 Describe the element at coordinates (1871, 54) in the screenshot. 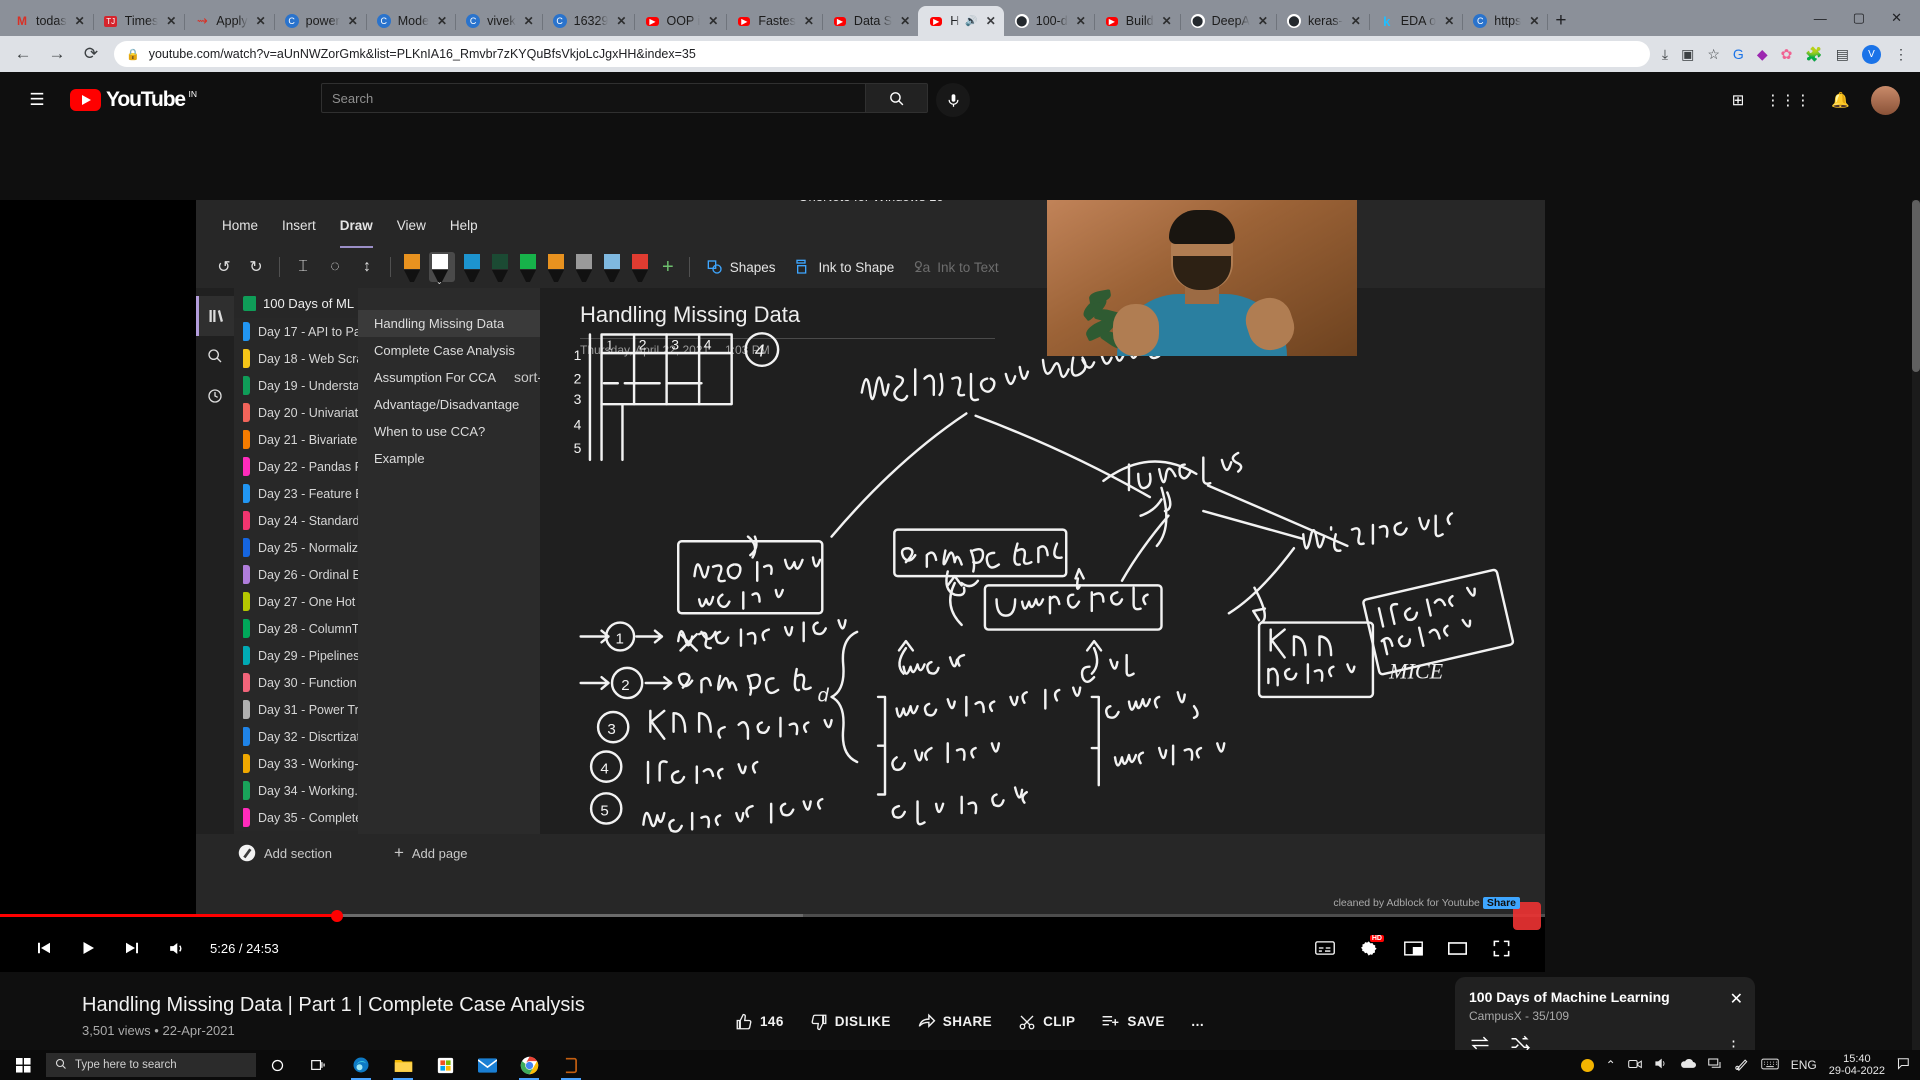

I see `profile-avatar: V` at that location.